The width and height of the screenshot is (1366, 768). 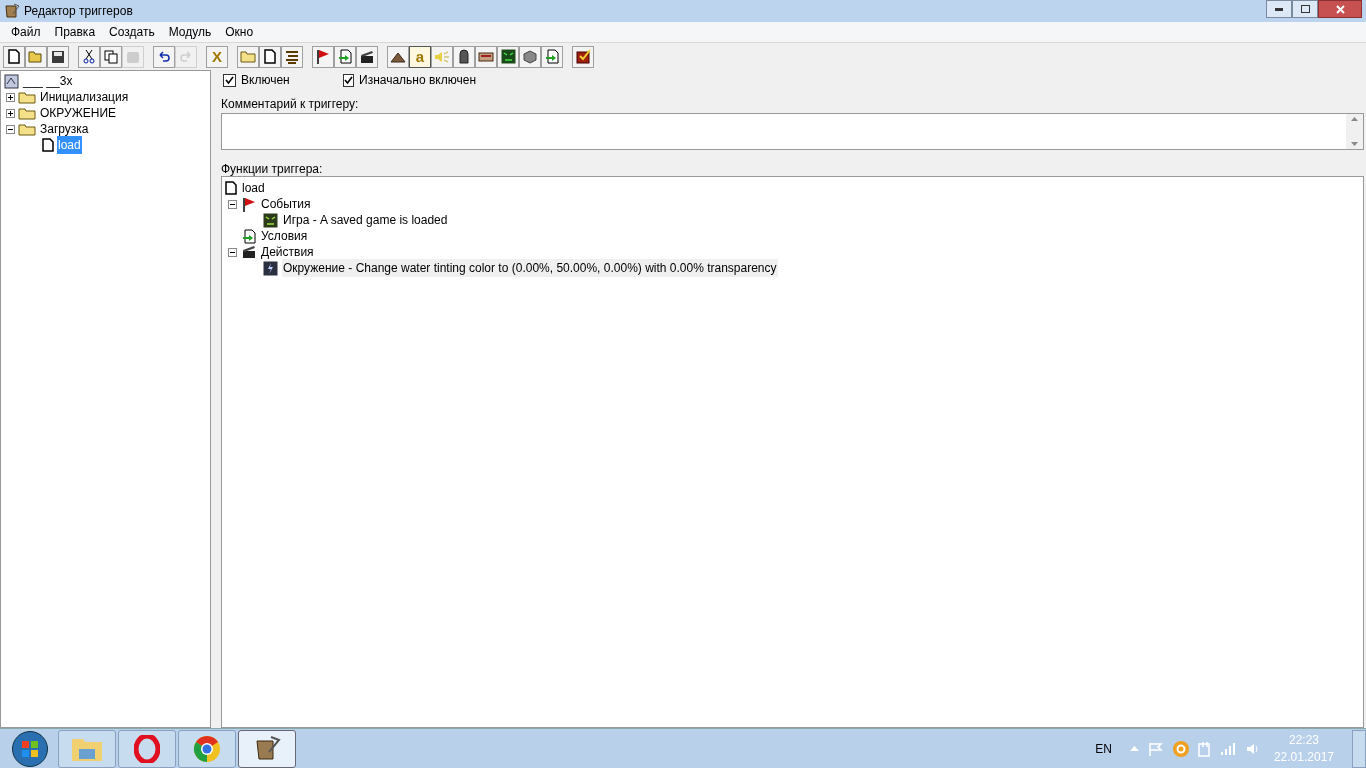 I want to click on mountain-icon, so click(x=398, y=56).